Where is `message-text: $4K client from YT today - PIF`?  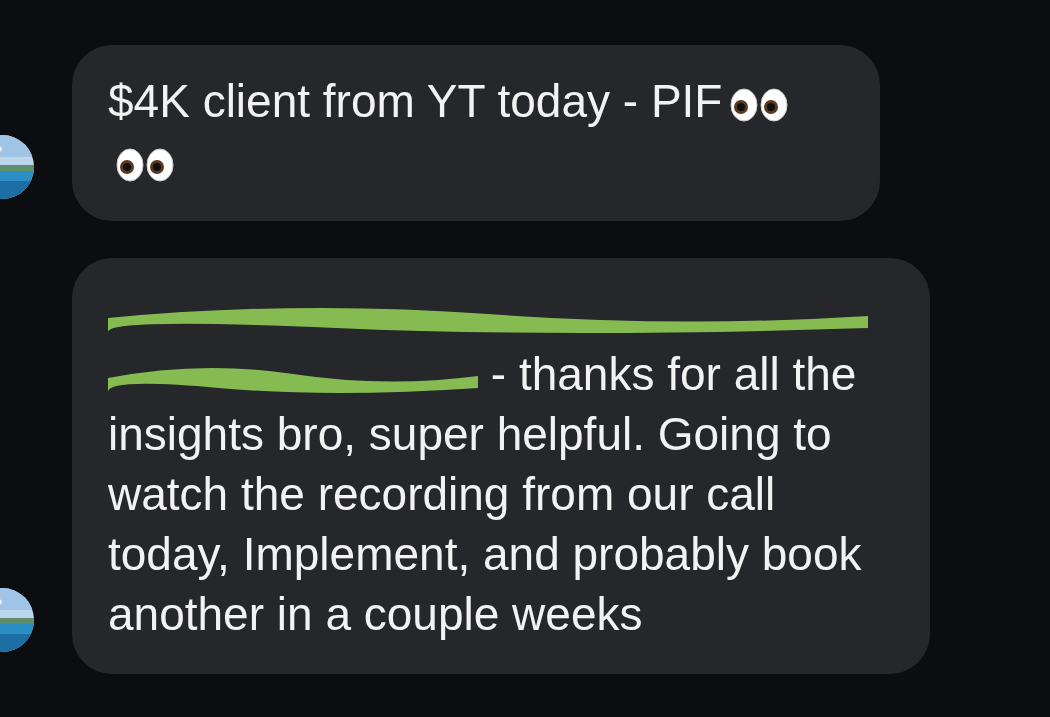 message-text: $4K client from YT today - PIF is located at coordinates (415, 101).